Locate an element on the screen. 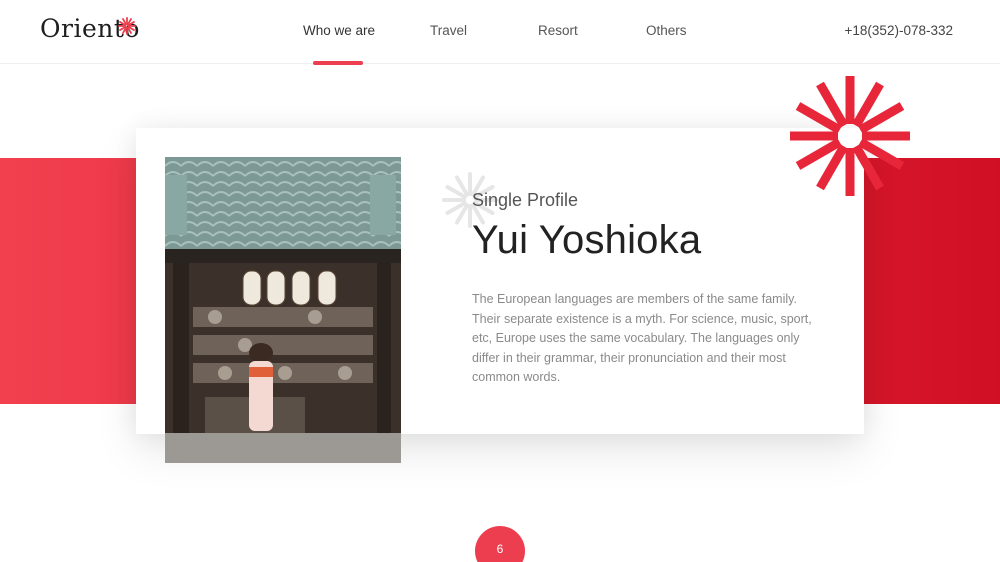 The height and width of the screenshot is (562, 1000). temple-kimono-image is located at coordinates (283, 310).